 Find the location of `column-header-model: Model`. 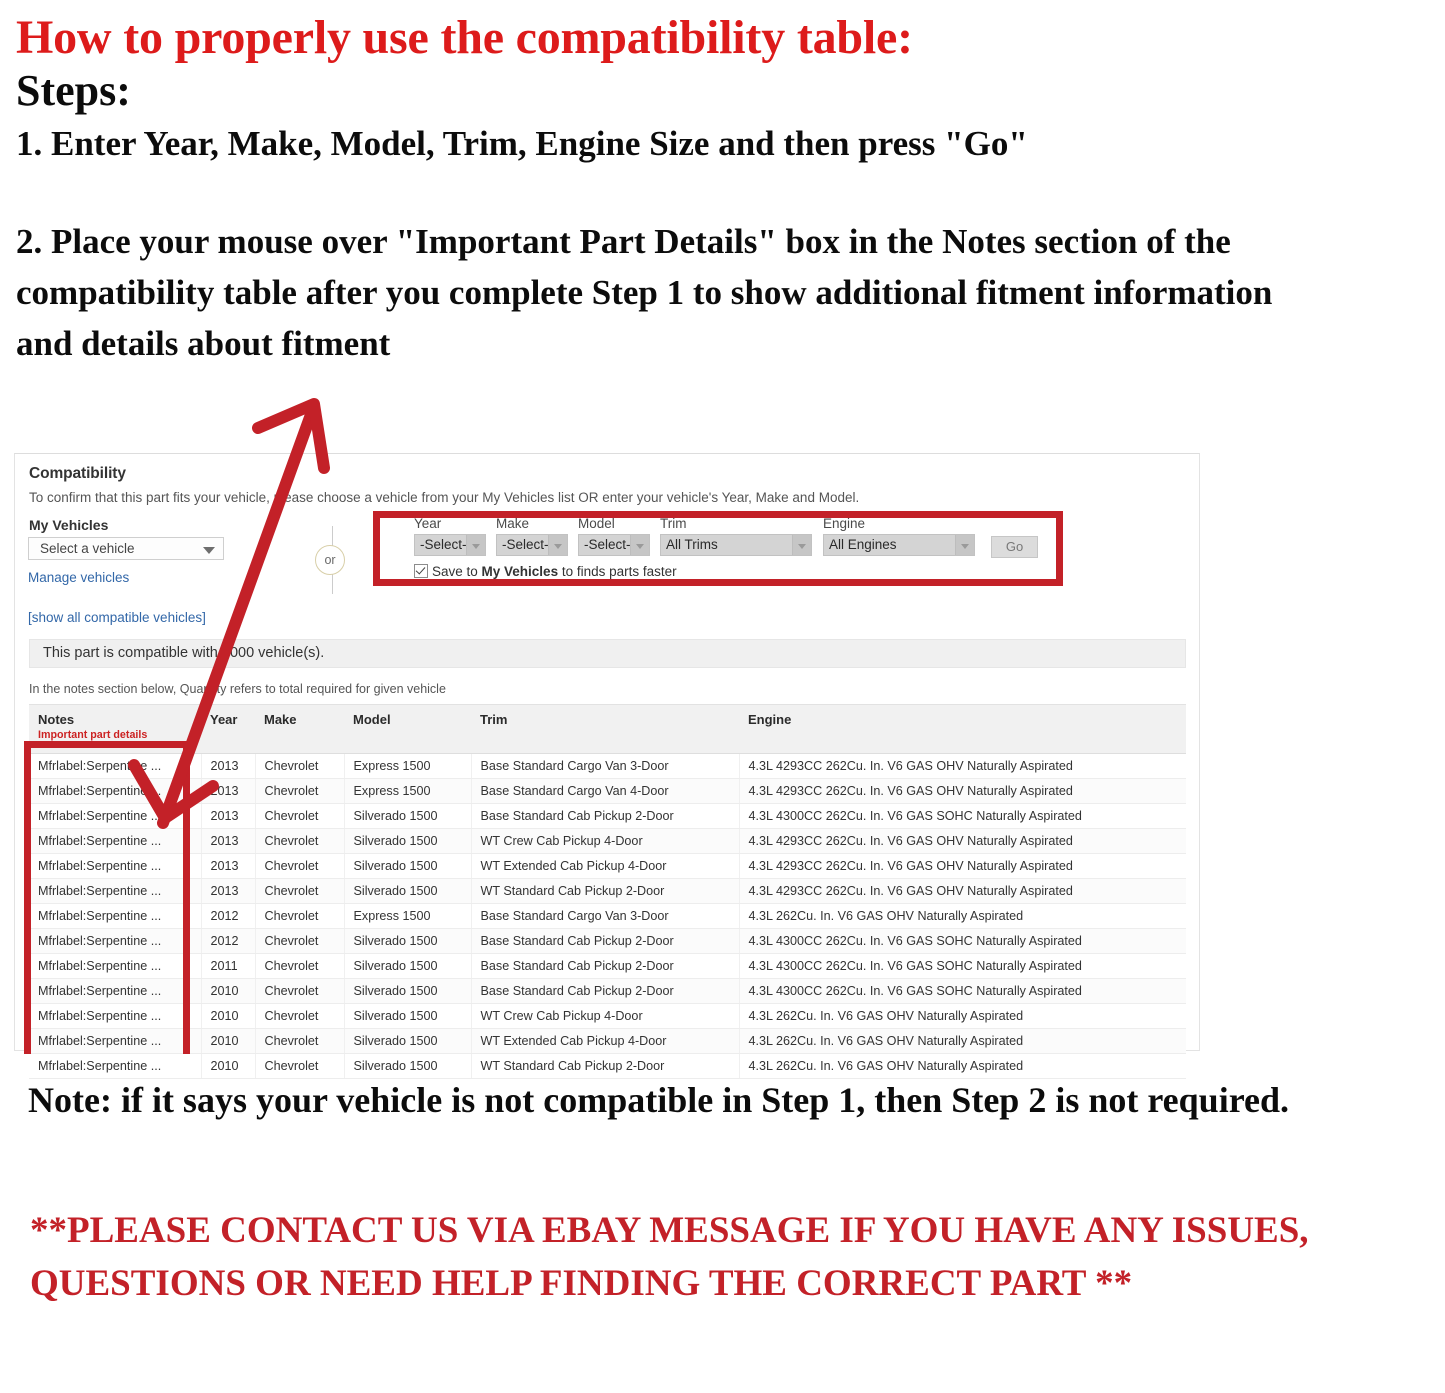

column-header-model: Model is located at coordinates (407, 729).